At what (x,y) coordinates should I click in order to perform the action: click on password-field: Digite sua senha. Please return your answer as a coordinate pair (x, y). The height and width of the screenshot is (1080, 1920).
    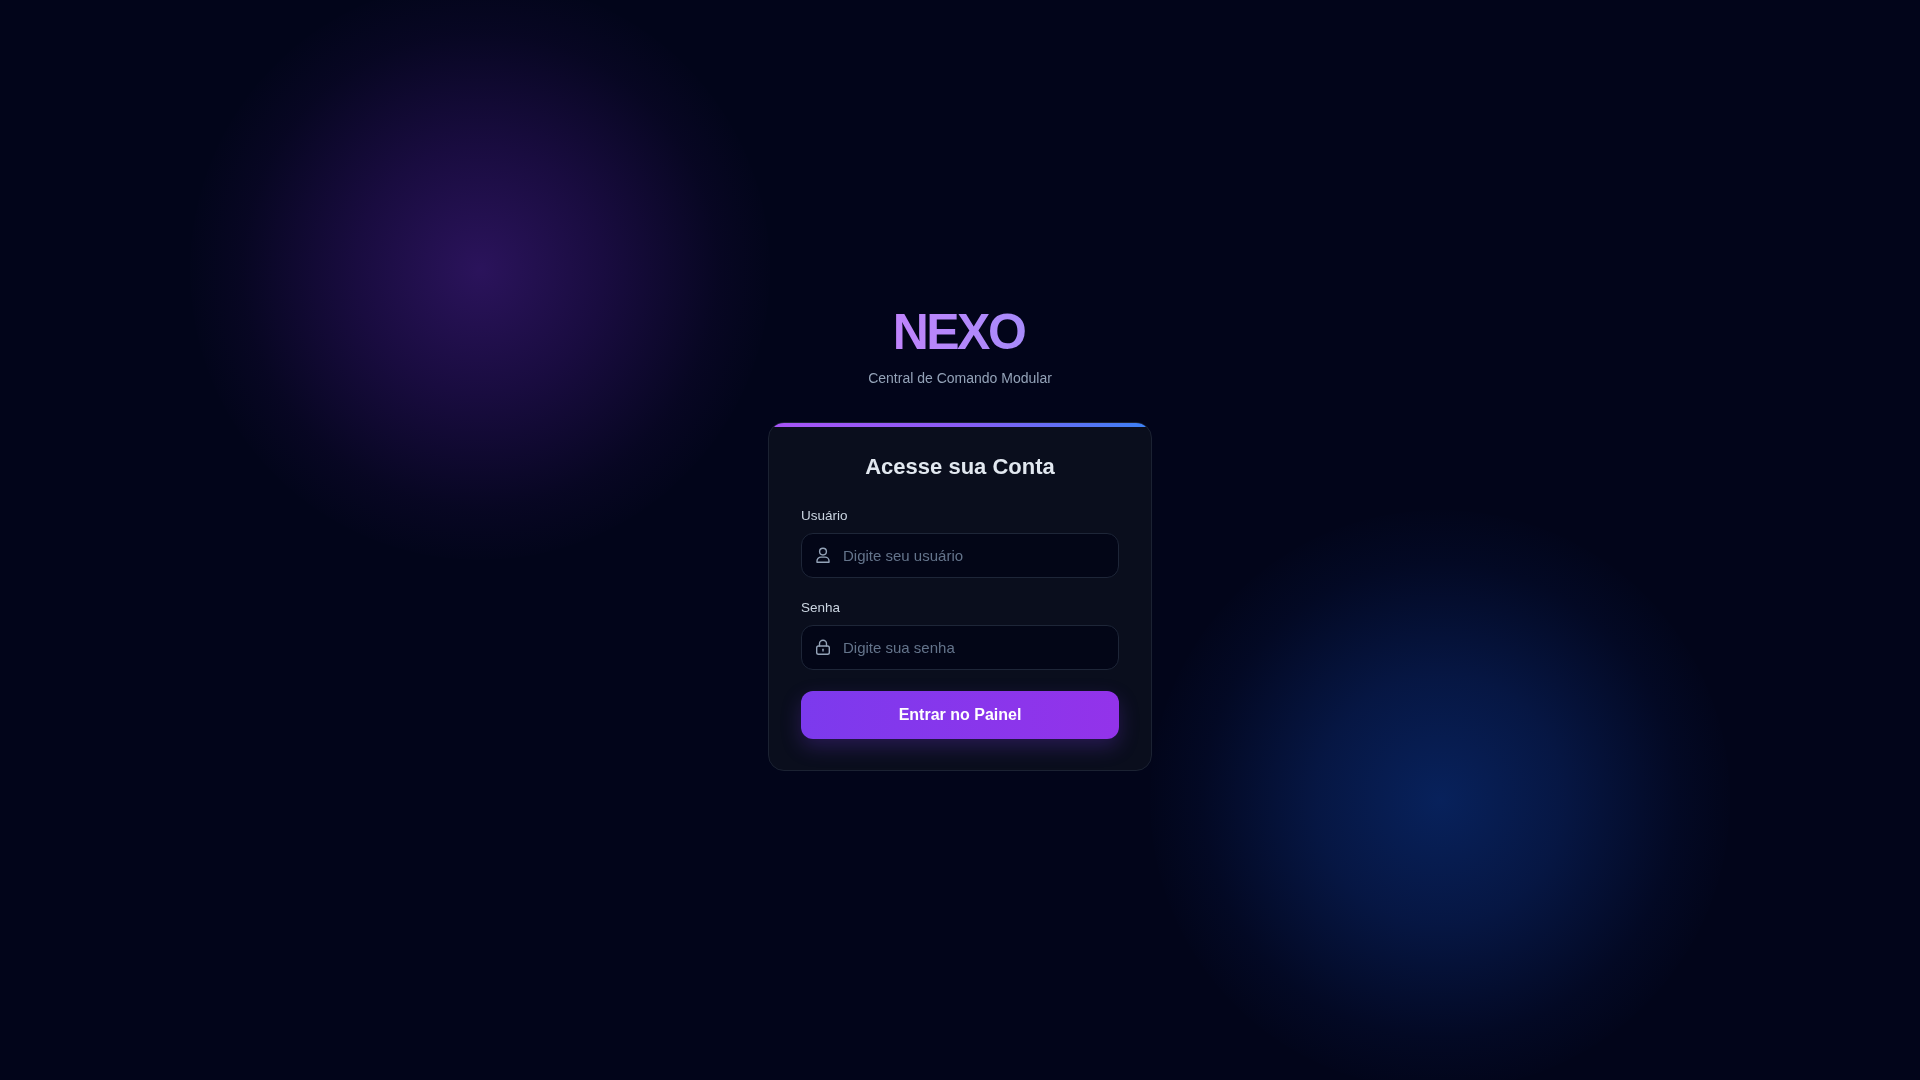
    Looking at the image, I should click on (960, 647).